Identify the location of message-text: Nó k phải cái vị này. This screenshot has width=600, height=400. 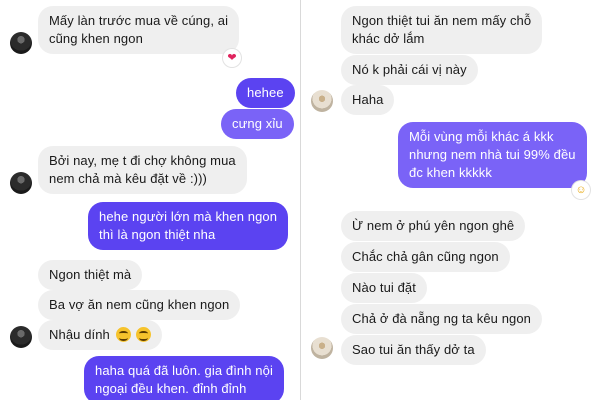
(409, 69).